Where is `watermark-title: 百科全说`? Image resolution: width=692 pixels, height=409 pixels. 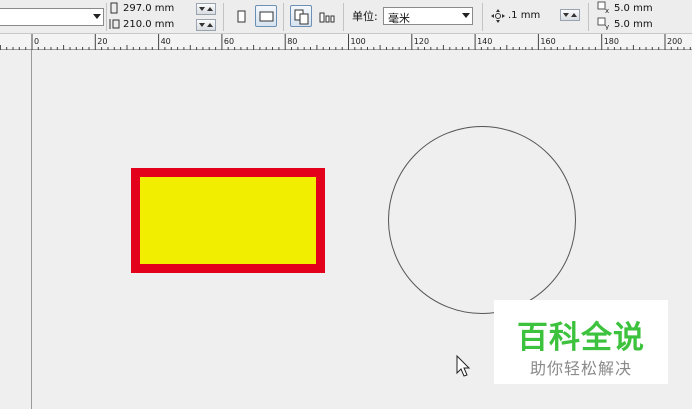 watermark-title: 百科全说 is located at coordinates (581, 338).